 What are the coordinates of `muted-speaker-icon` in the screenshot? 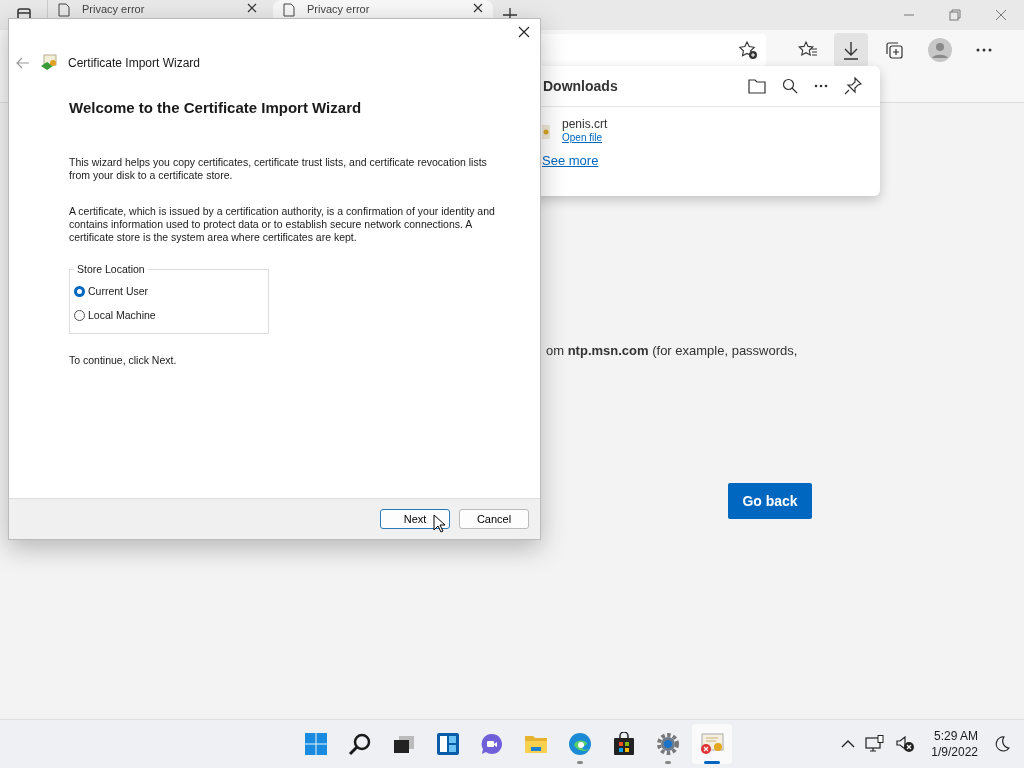 It's located at (905, 744).